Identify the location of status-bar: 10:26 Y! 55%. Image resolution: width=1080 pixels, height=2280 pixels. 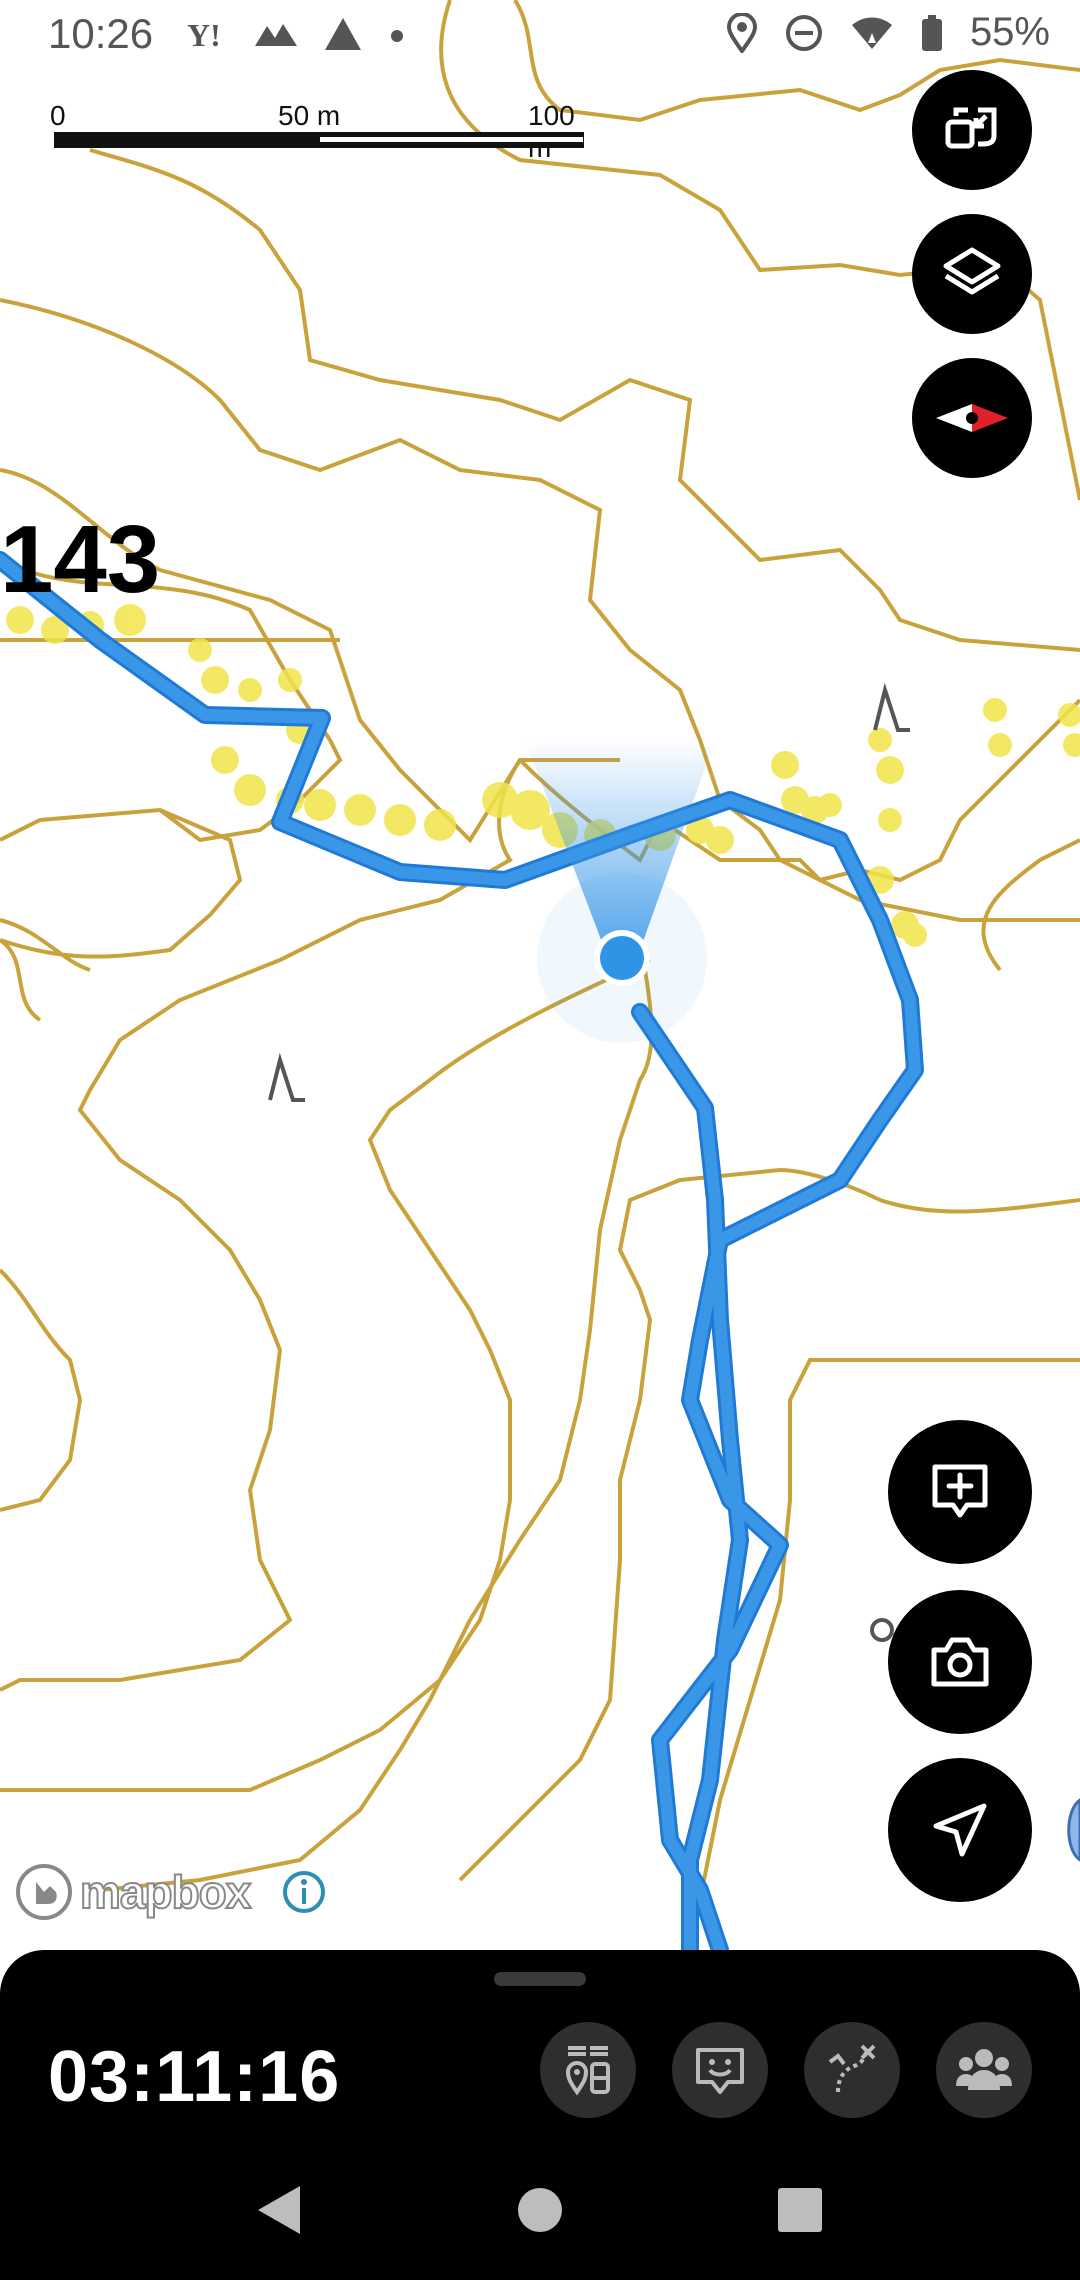
(540, 40).